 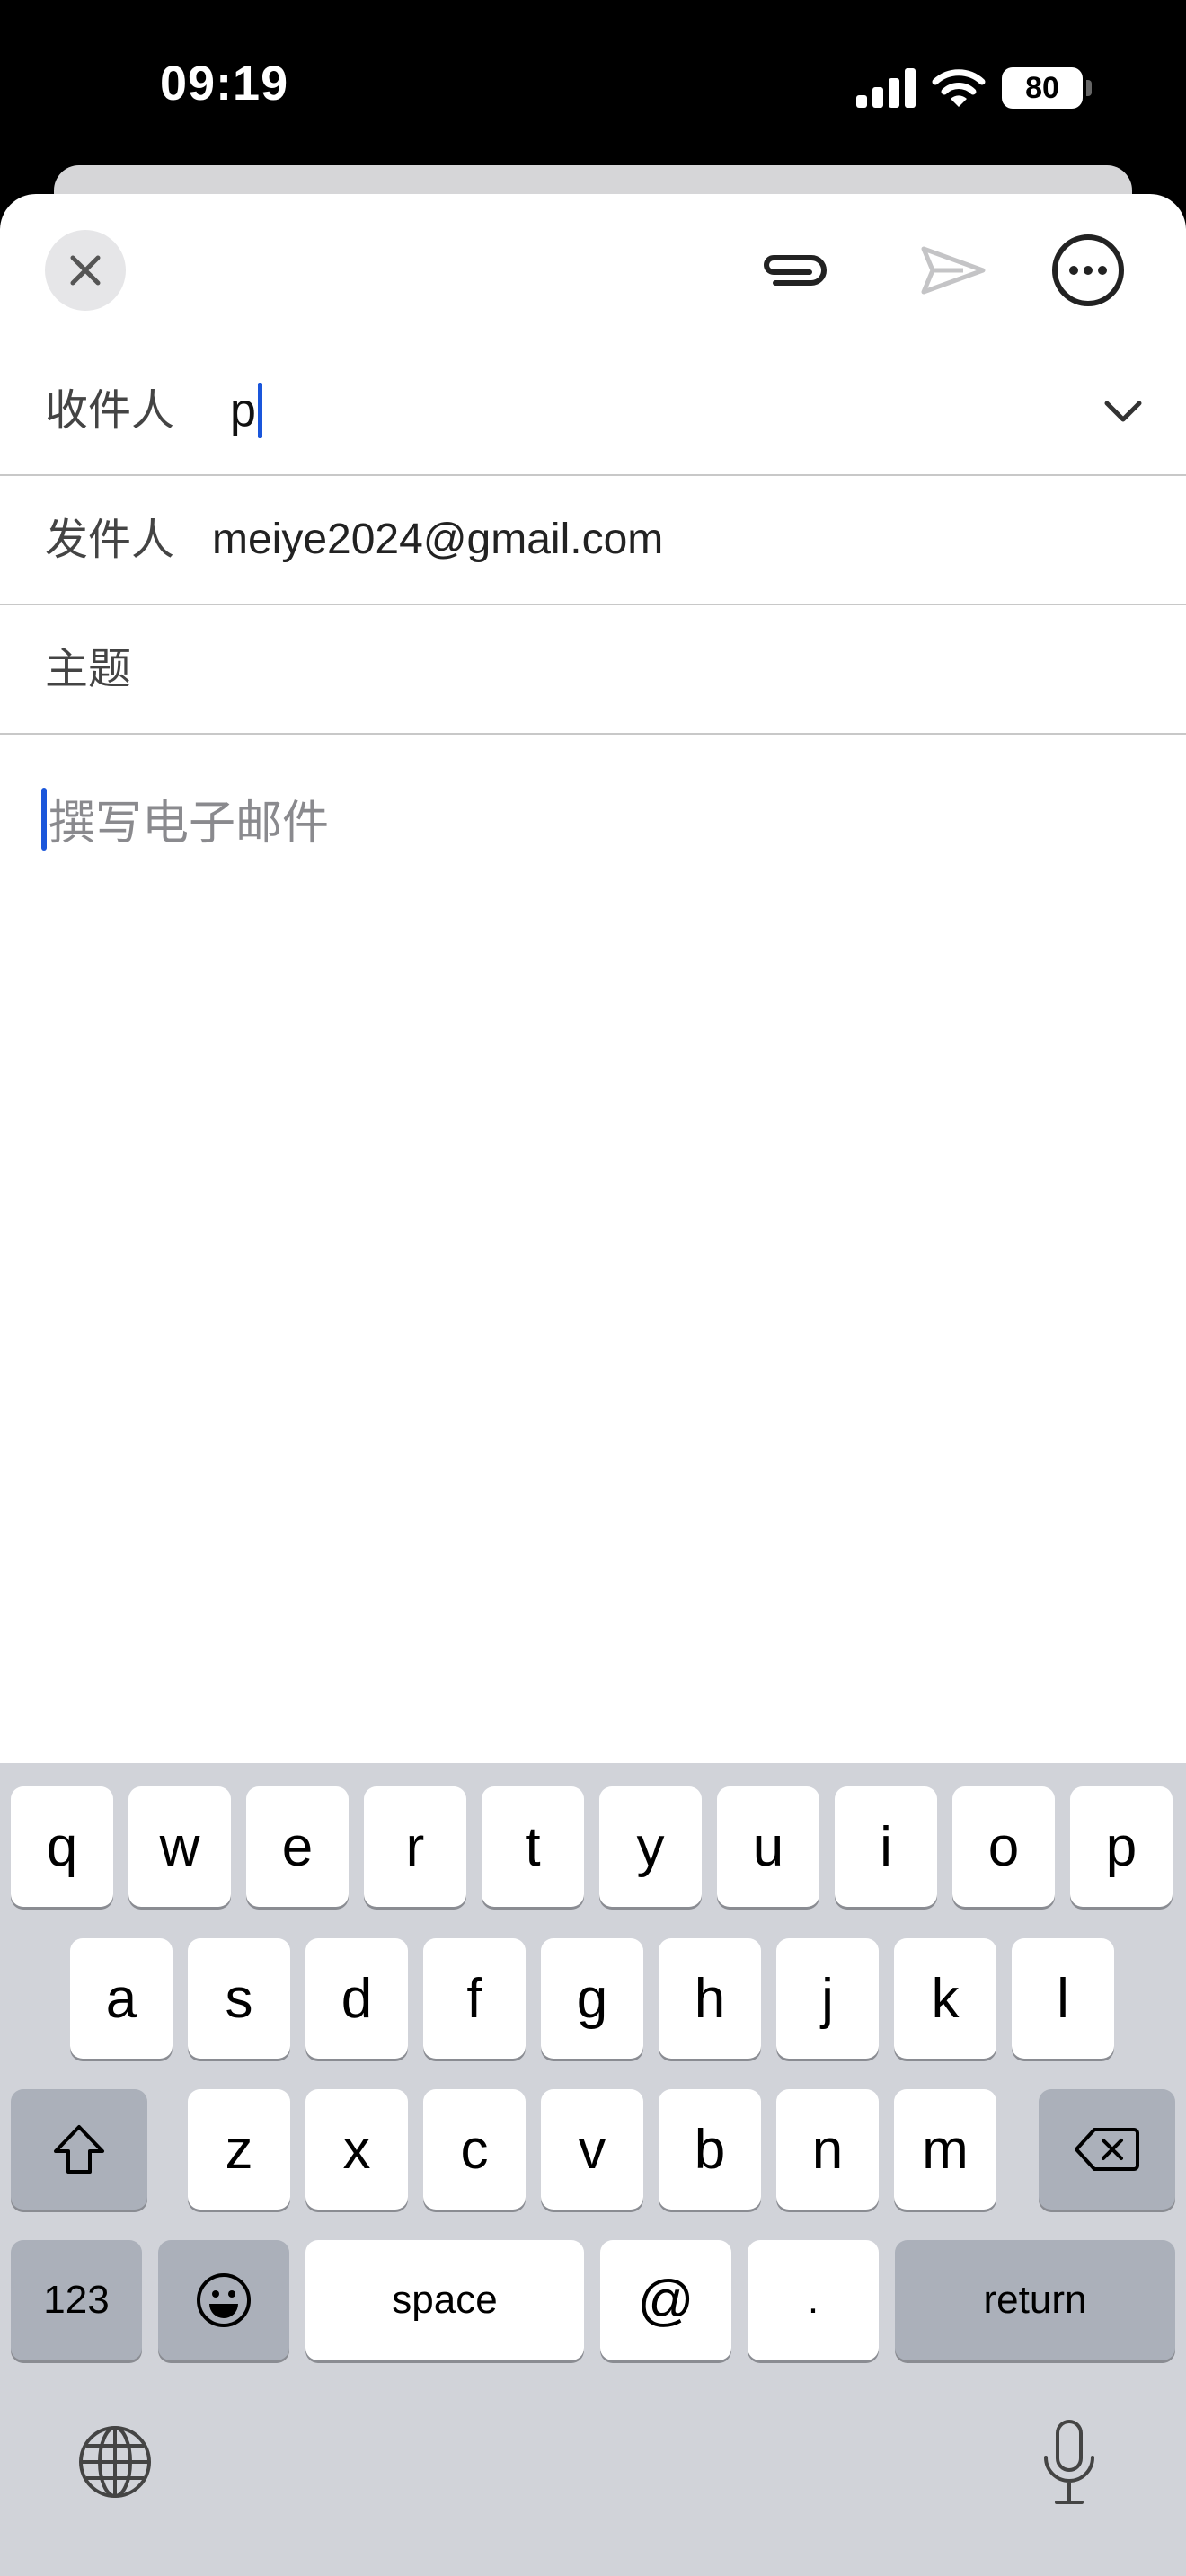 What do you see at coordinates (1063, 1999) in the screenshot?
I see `key-l: l` at bounding box center [1063, 1999].